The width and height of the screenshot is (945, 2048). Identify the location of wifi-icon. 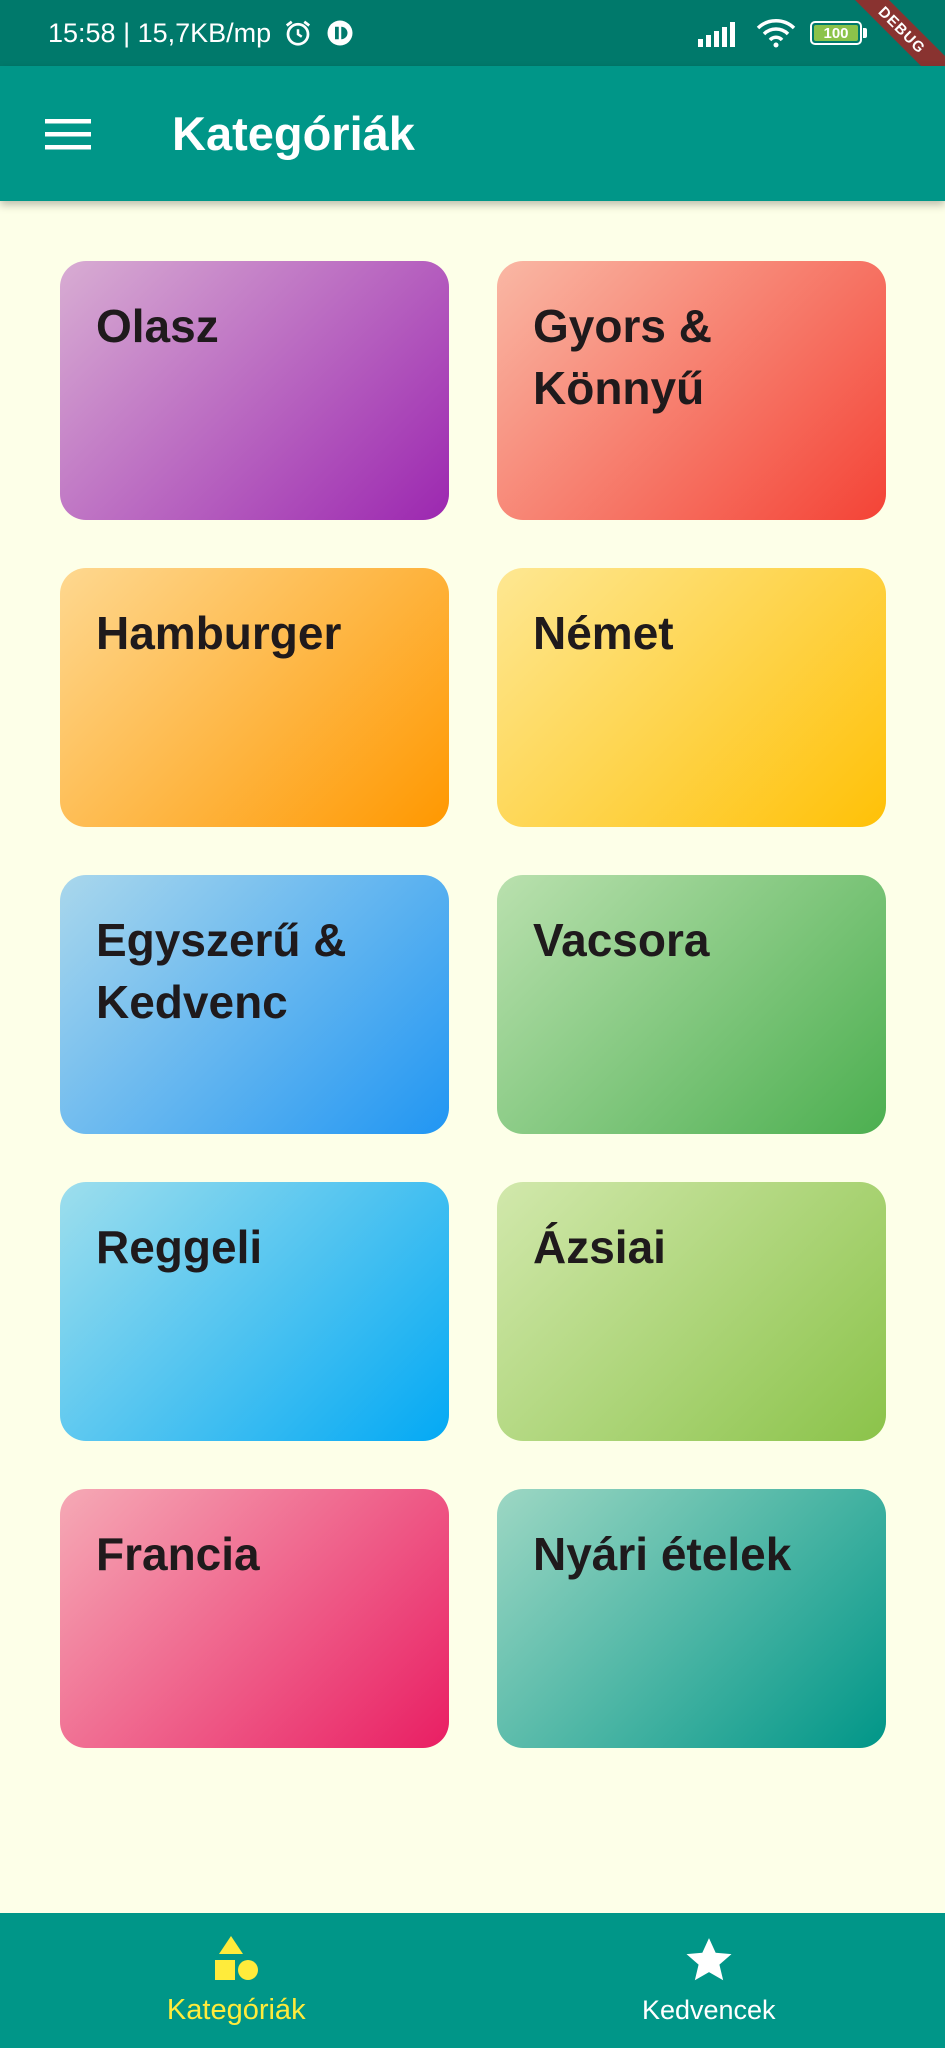
(776, 33).